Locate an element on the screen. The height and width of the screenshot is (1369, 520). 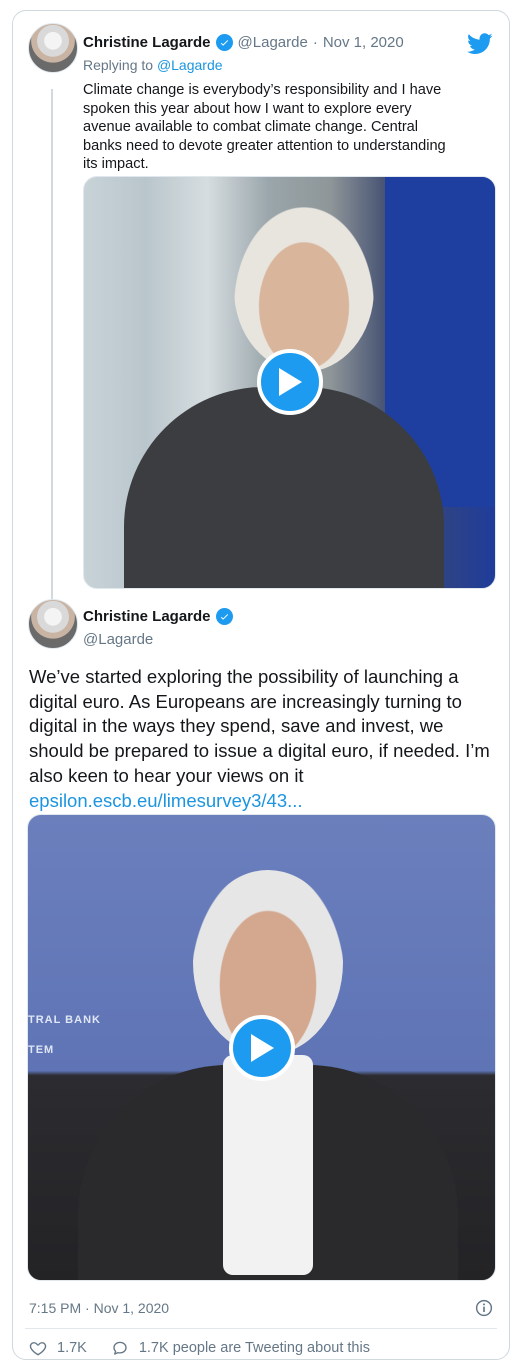
thread-line is located at coordinates (52, 349).